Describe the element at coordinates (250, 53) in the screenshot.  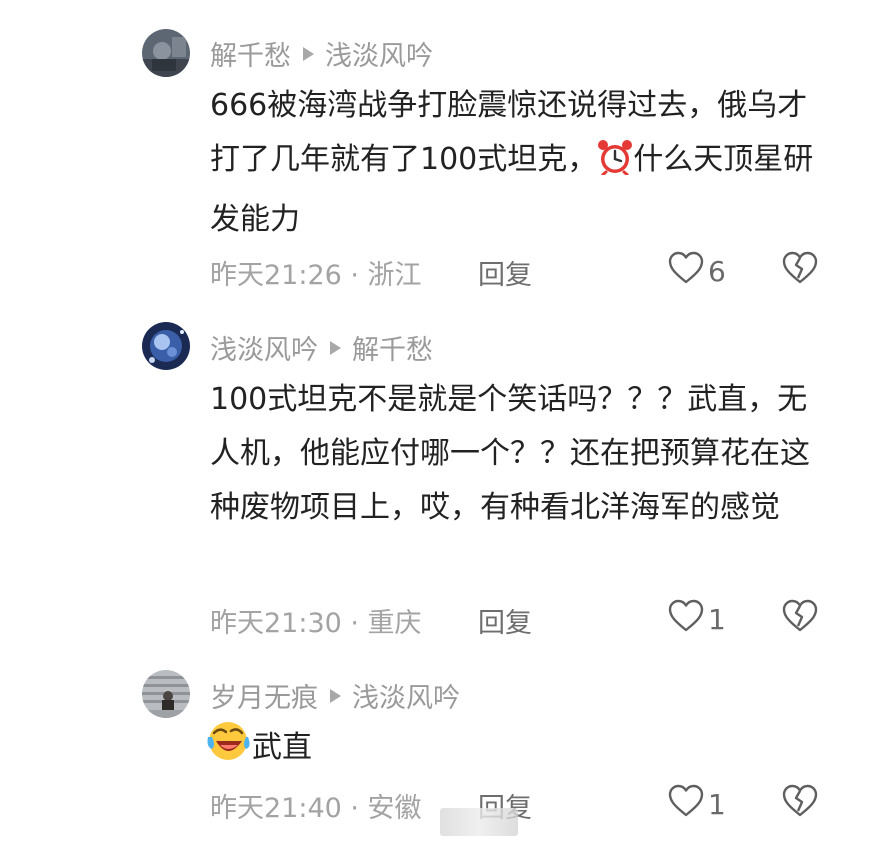
I see `username: 解千愁` at that location.